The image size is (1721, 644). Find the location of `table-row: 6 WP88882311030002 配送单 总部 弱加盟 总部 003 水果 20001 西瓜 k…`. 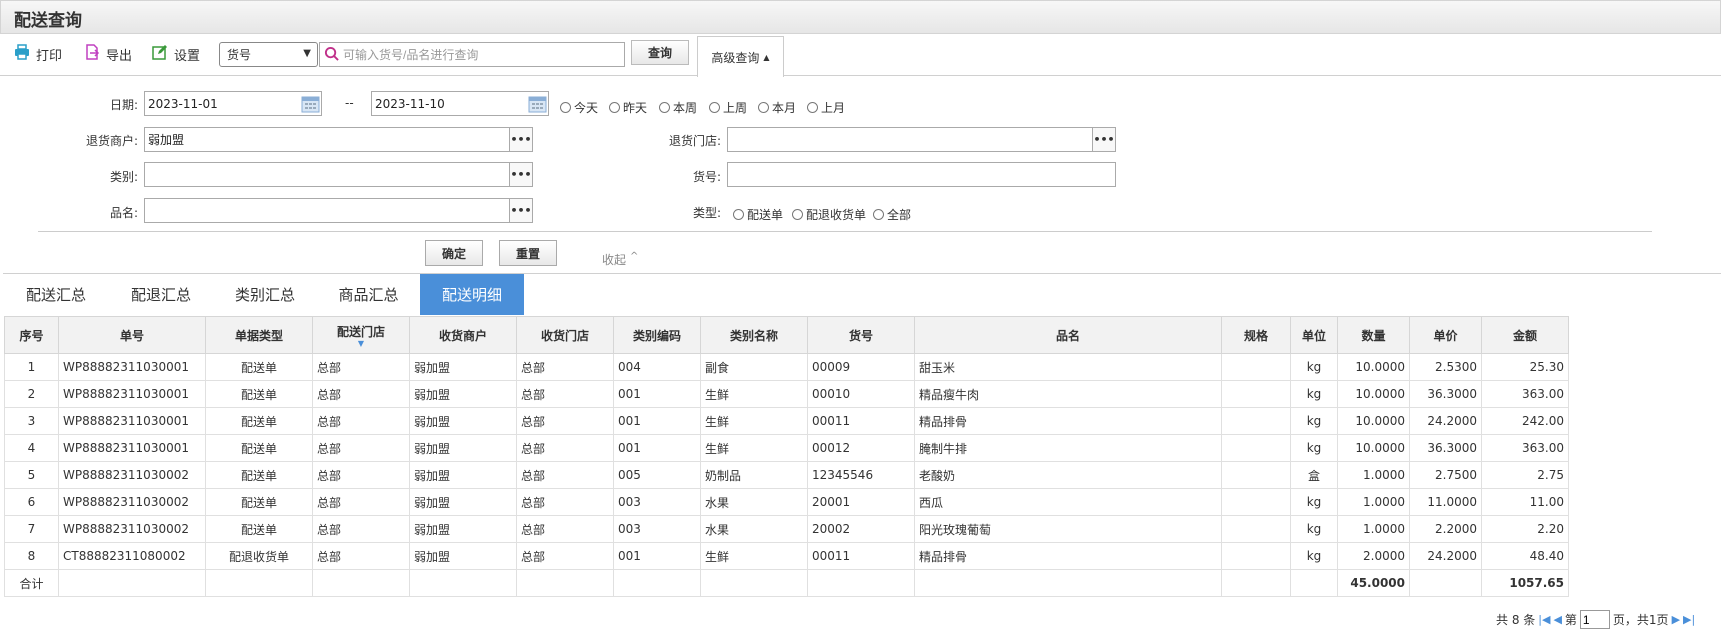

table-row: 6 WP88882311030002 配送单 总部 弱加盟 总部 003 水果 20001 西瓜 k… is located at coordinates (786, 502).